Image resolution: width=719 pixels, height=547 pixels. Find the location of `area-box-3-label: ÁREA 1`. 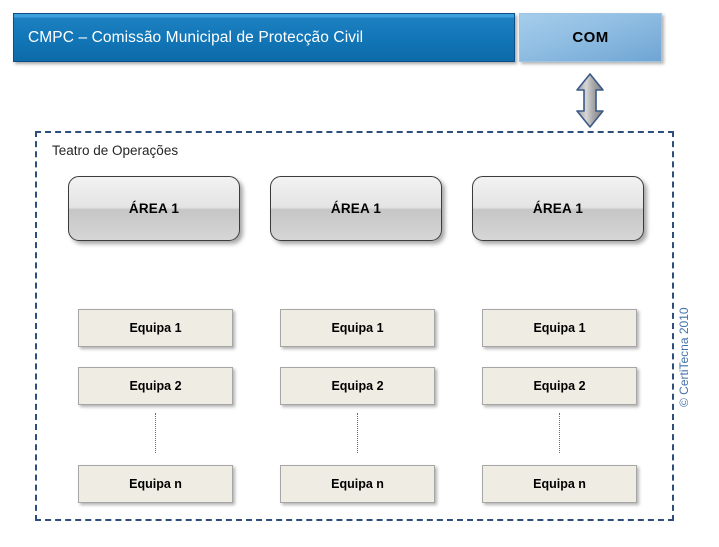

area-box-3-label: ÁREA 1 is located at coordinates (558, 208).